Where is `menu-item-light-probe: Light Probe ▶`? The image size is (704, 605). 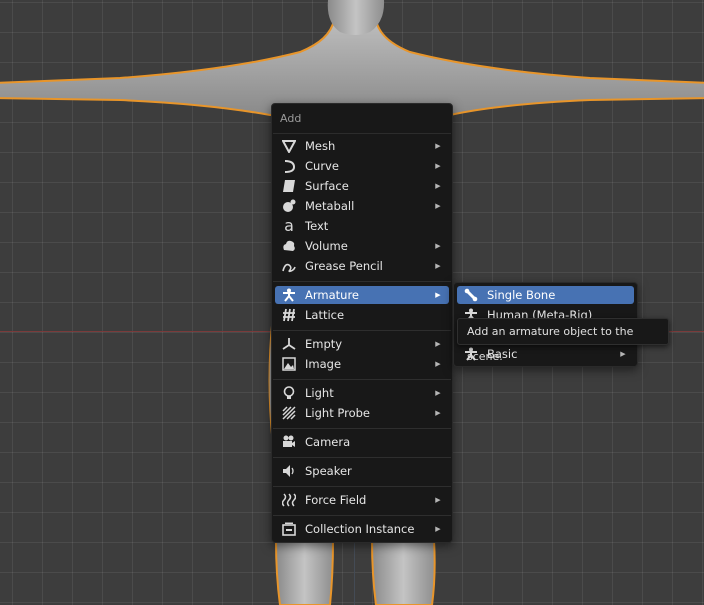
menu-item-light-probe: Light Probe ▶ is located at coordinates (362, 413).